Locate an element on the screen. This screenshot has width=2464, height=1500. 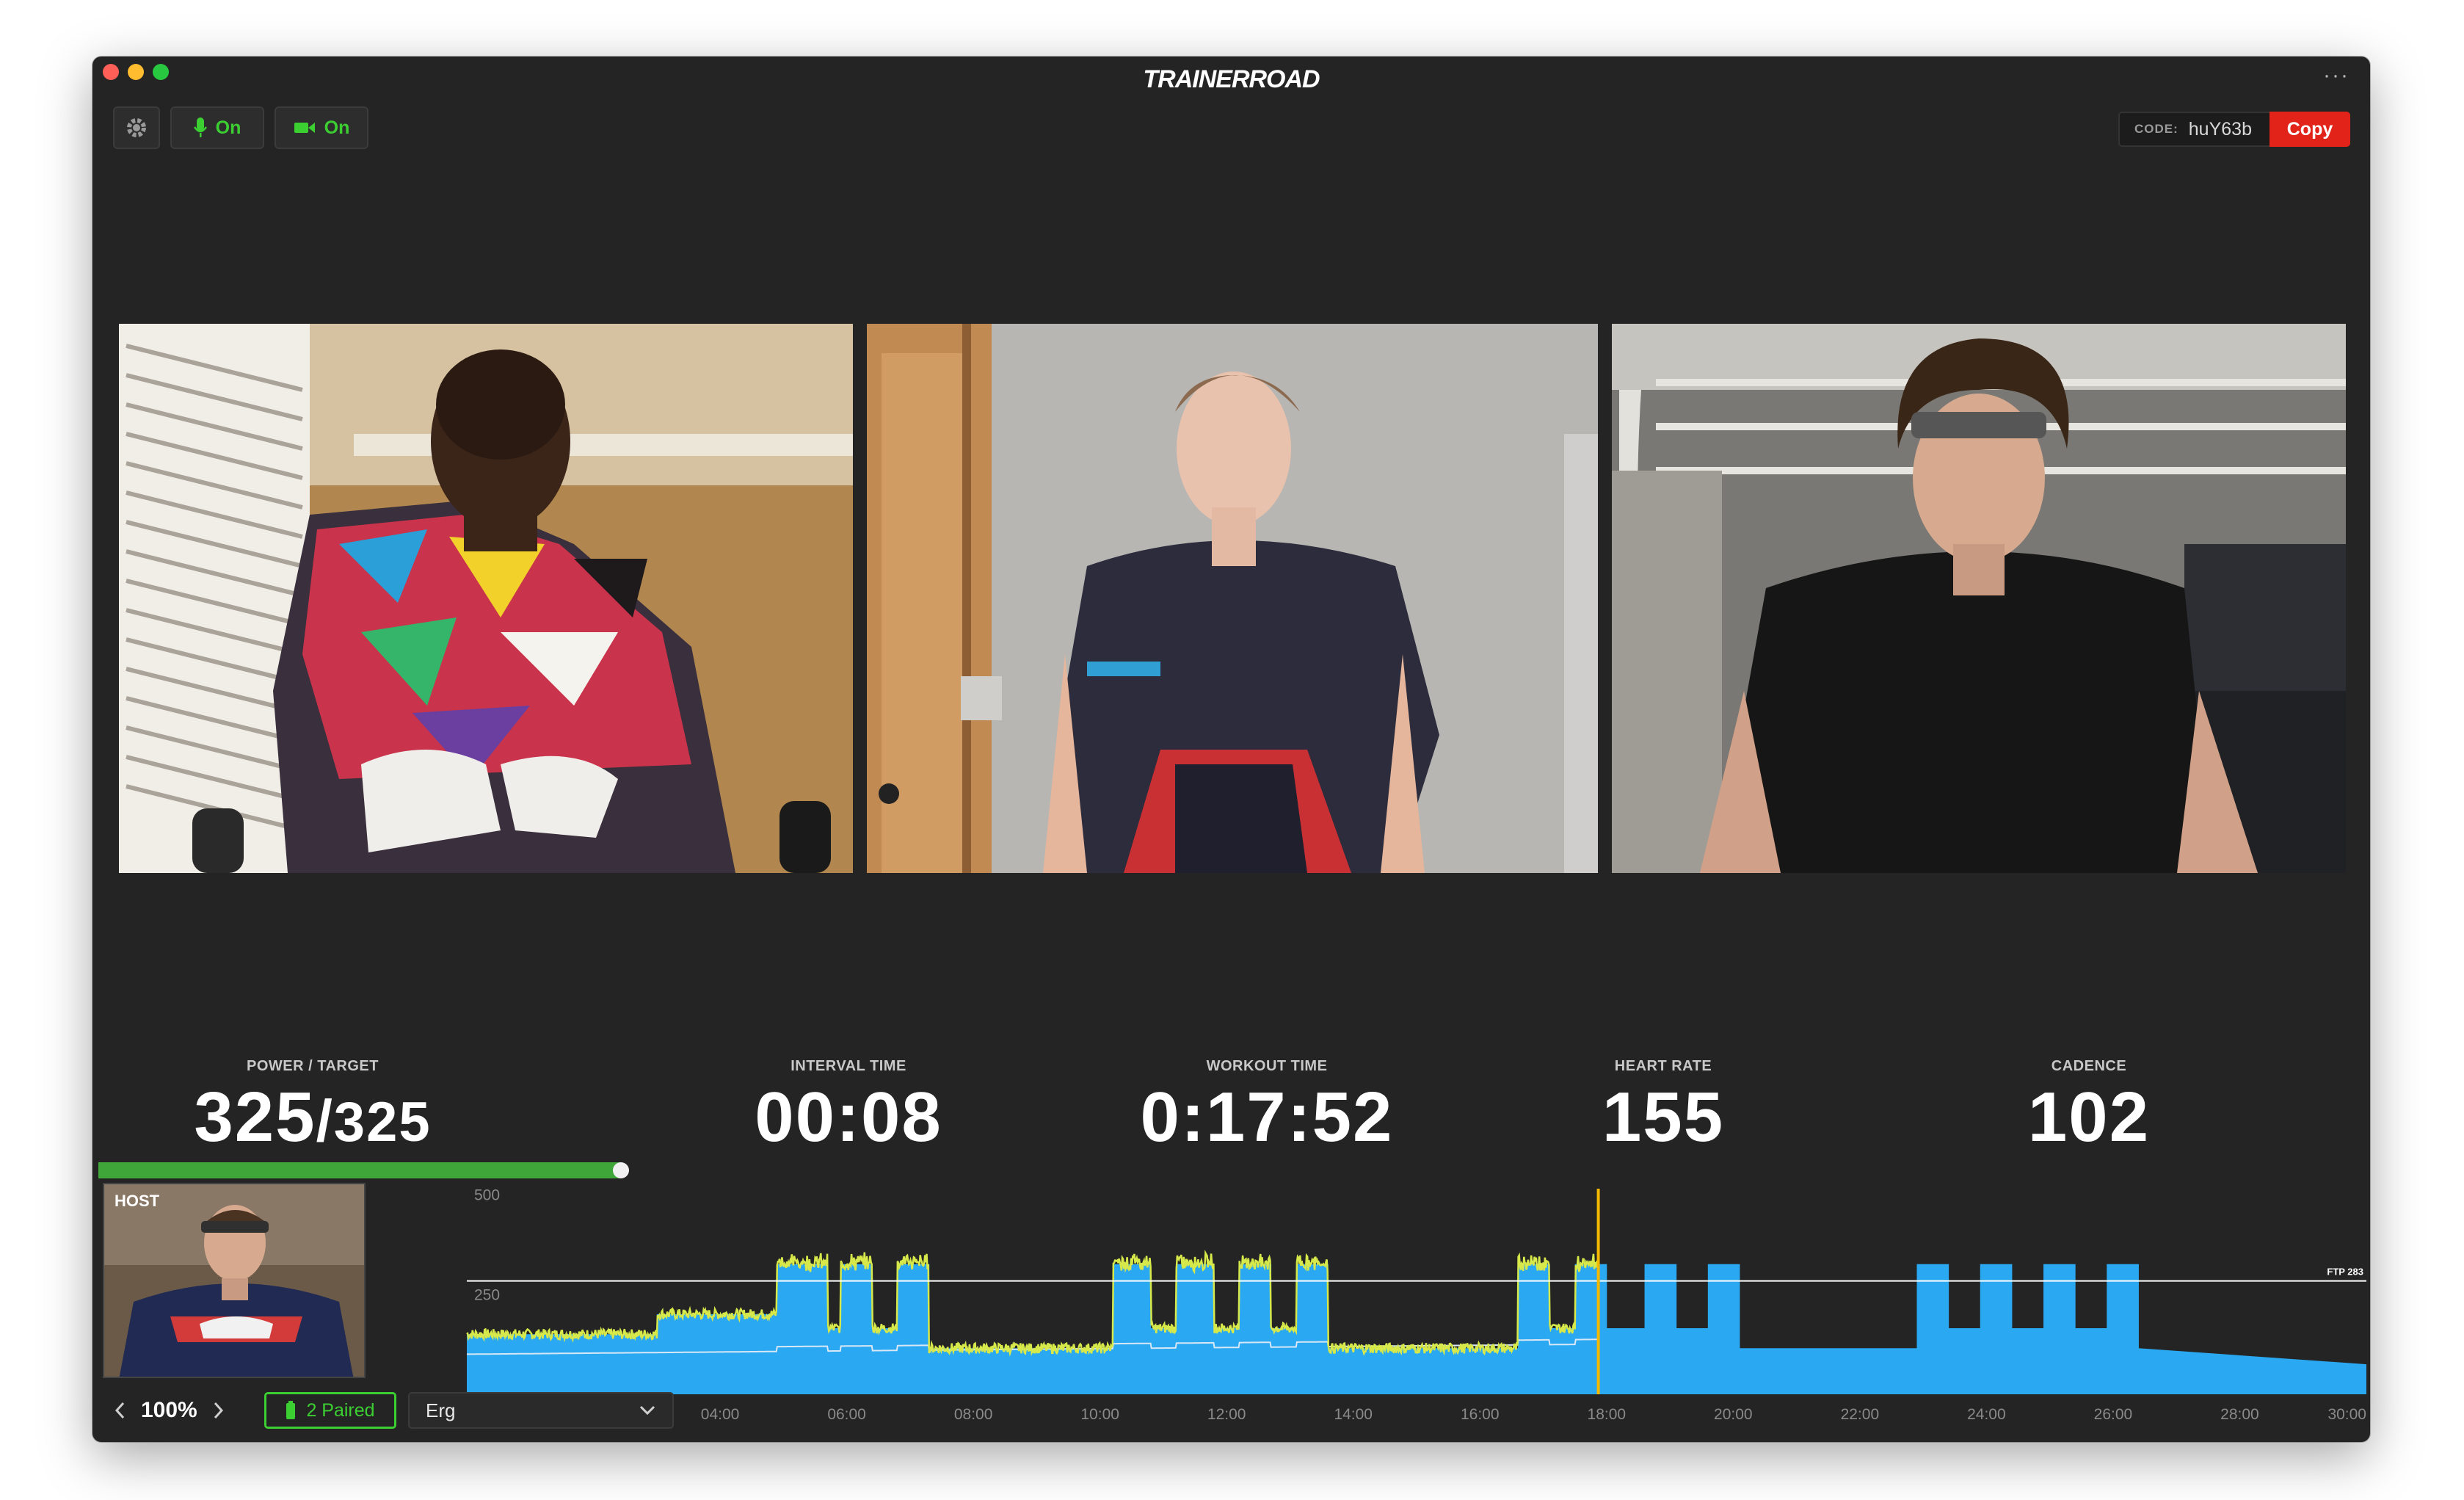
heart-rate-value: 155 is located at coordinates (1663, 1117).